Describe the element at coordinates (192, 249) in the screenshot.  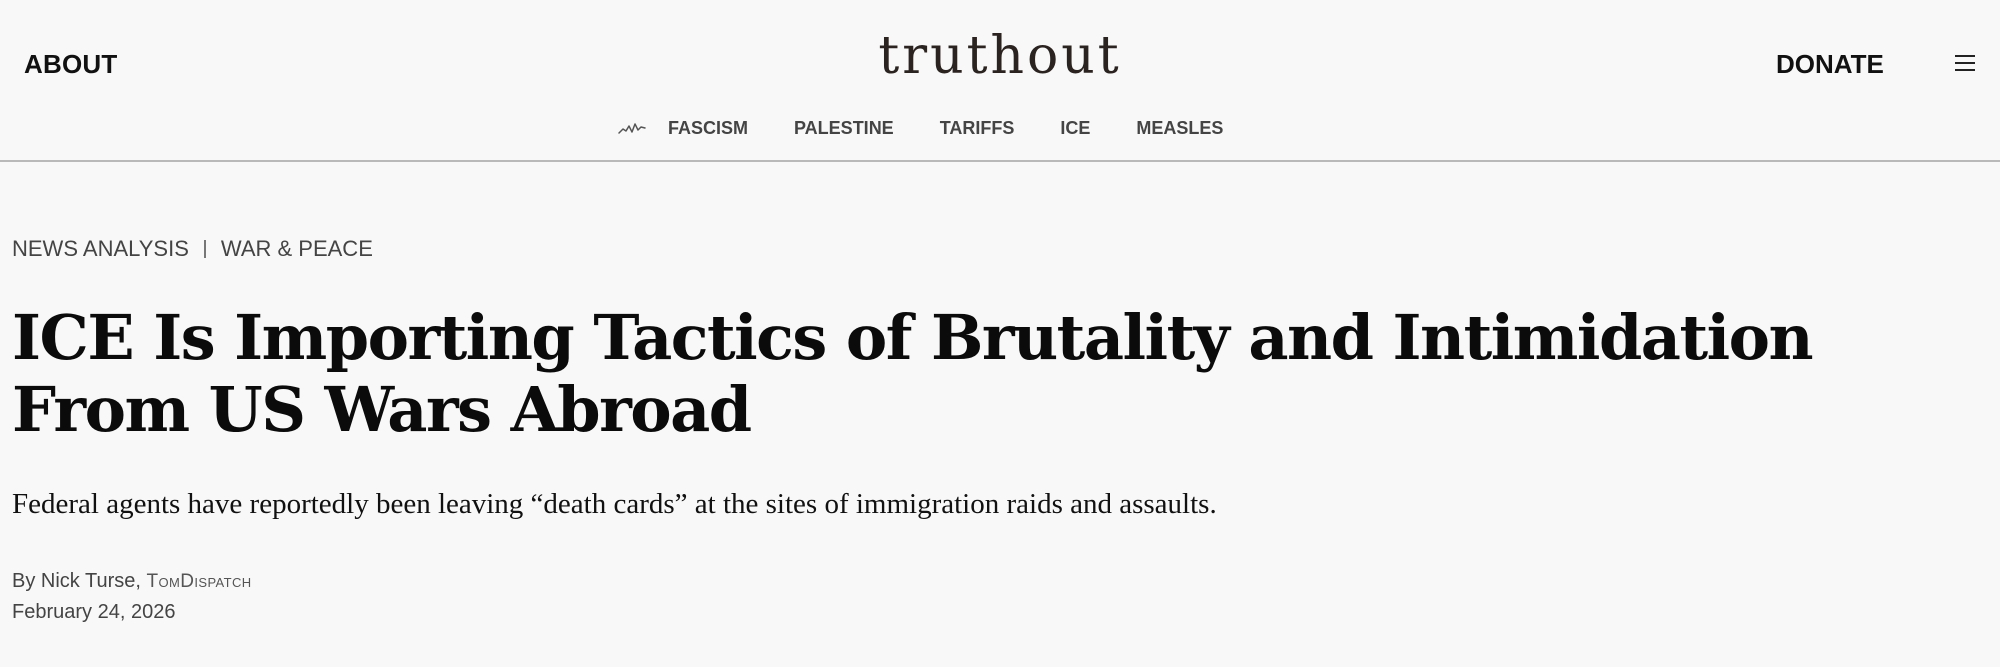
I see `breadcrumb: NEWS ANALYSIS WAR & PEACE` at that location.